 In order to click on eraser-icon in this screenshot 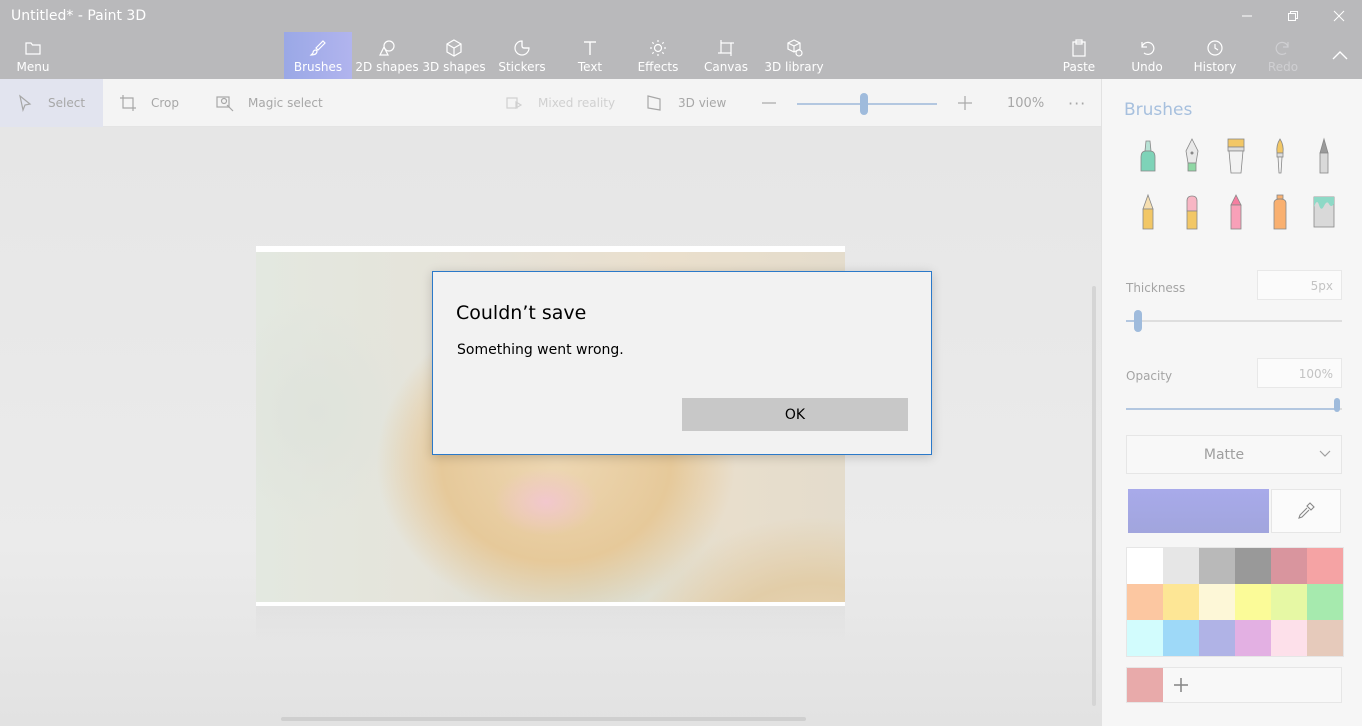, I will do `click(1192, 212)`.